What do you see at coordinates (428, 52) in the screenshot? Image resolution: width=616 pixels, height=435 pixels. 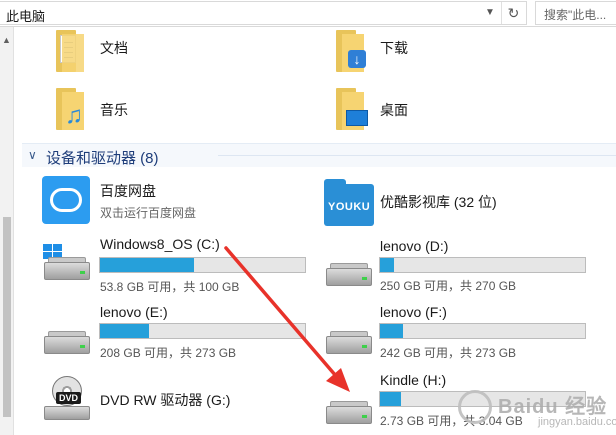 I see `folder-downloads: ↓ 下载` at bounding box center [428, 52].